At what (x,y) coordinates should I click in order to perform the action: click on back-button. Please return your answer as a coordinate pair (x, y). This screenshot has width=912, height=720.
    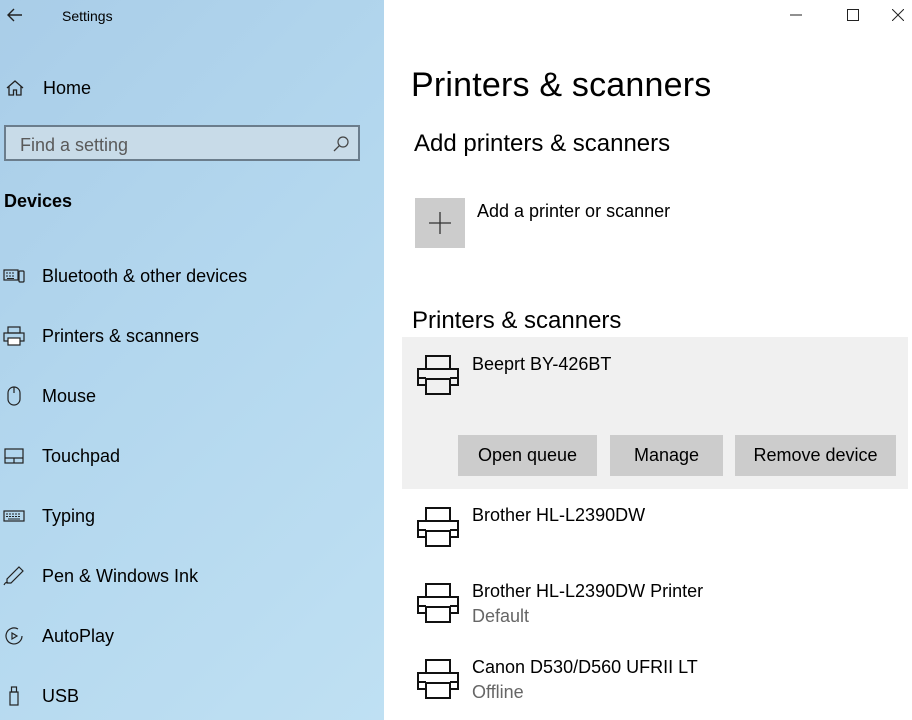
    Looking at the image, I should click on (15, 15).